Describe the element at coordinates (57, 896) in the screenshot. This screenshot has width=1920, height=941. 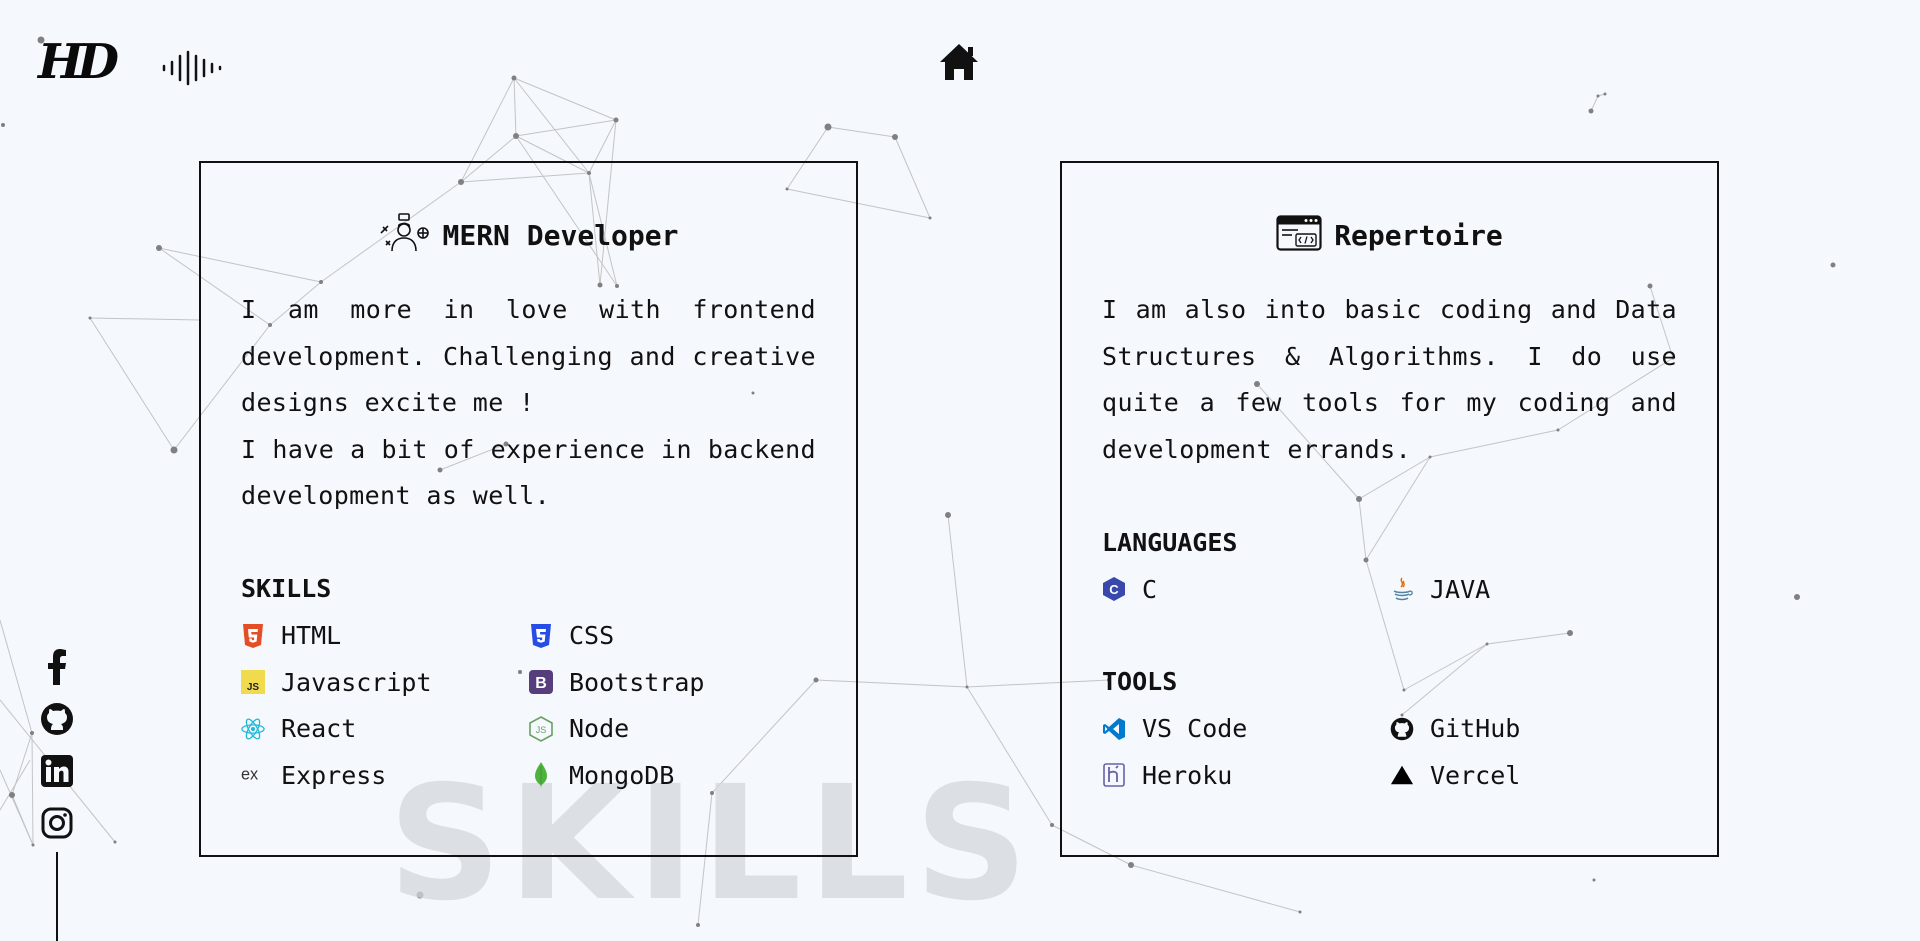
I see `social-divider-line` at that location.